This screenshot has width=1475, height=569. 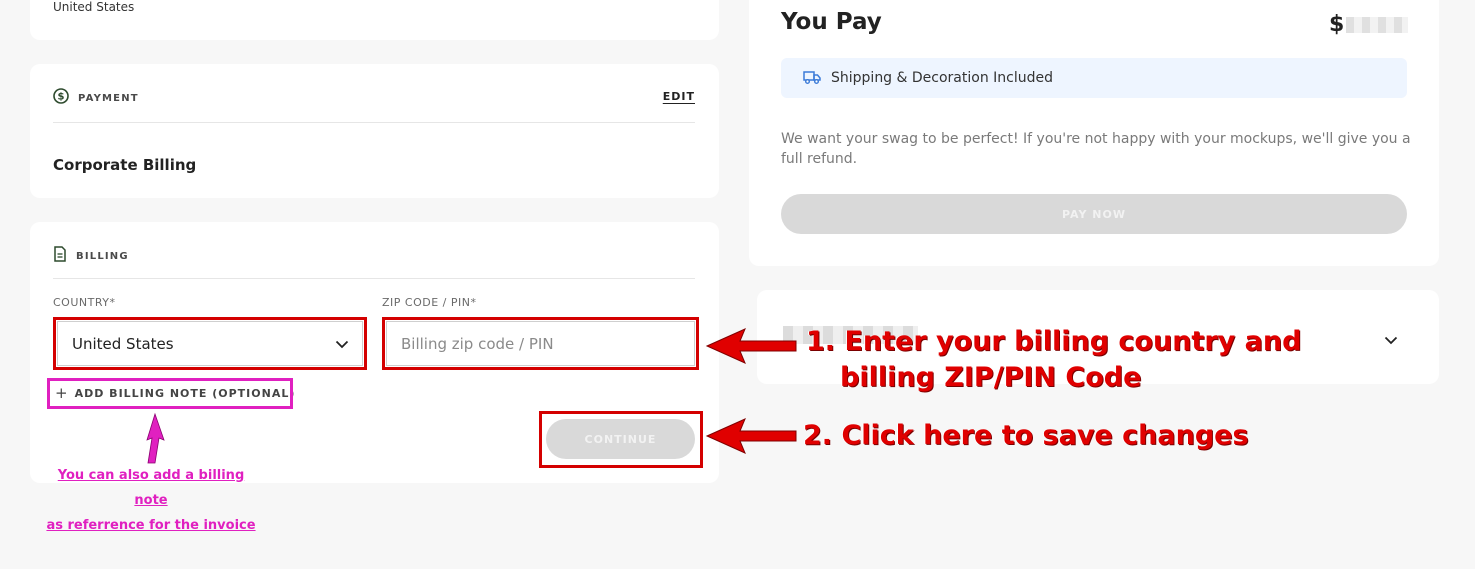 What do you see at coordinates (1377, 24) in the screenshot?
I see `amount-redacted` at bounding box center [1377, 24].